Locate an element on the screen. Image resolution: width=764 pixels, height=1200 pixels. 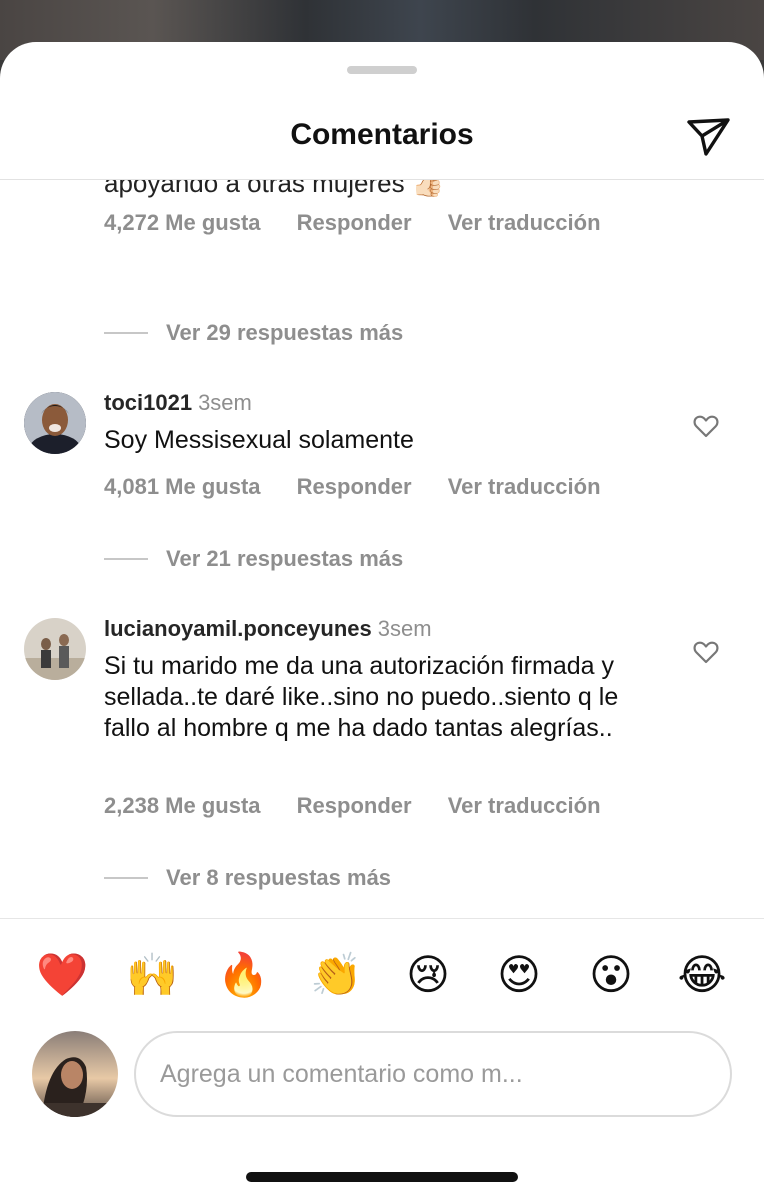
surprised-emoji-button: 😮 is located at coordinates (611, 975).